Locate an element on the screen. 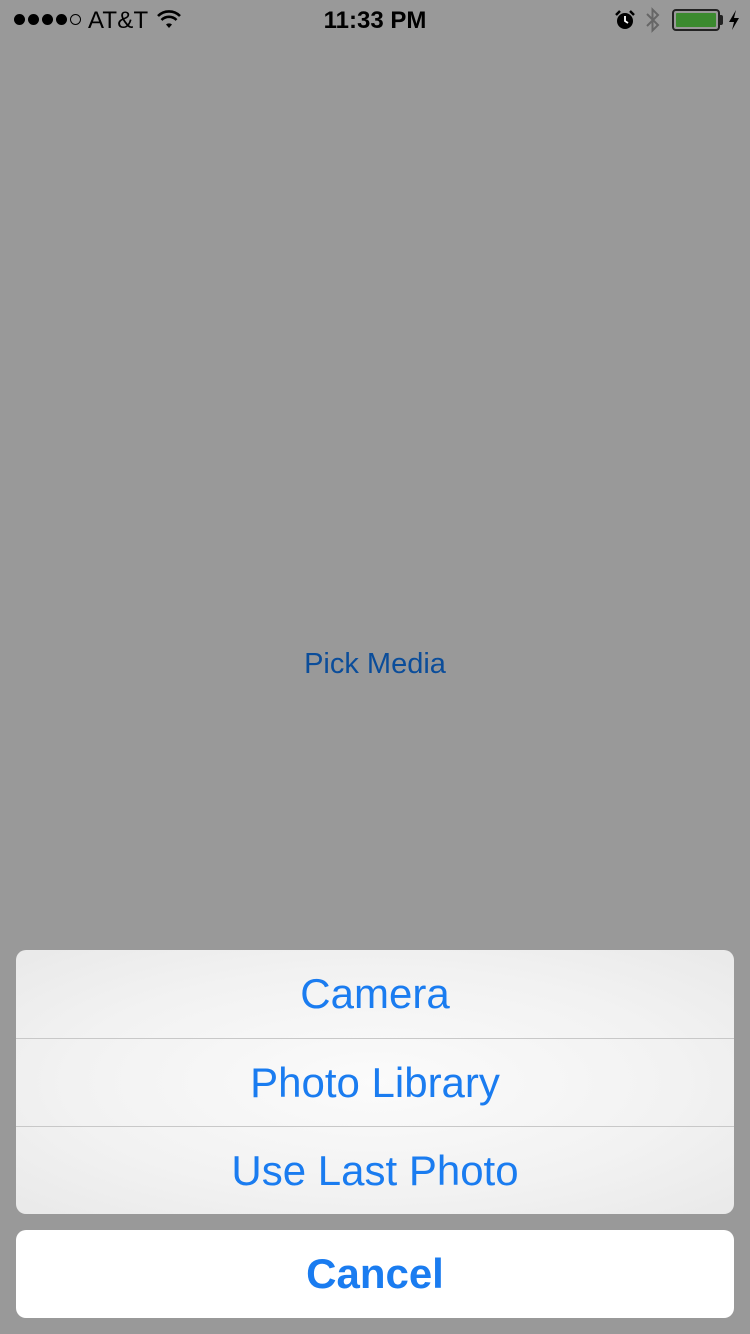  charging-icon is located at coordinates (734, 20).